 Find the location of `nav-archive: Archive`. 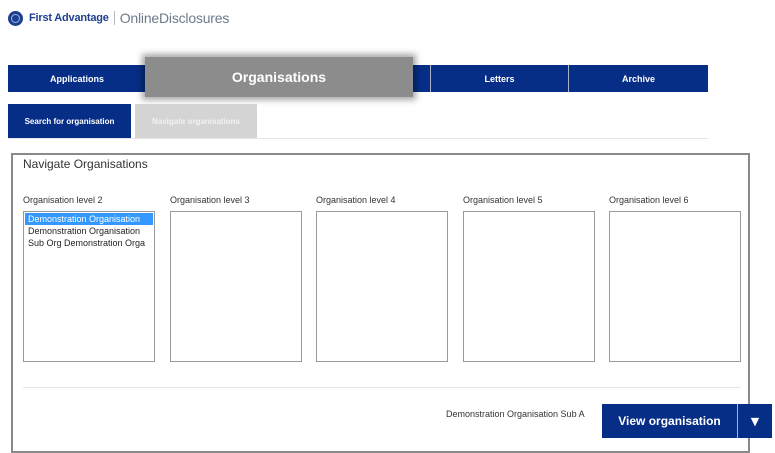

nav-archive: Archive is located at coordinates (638, 78).